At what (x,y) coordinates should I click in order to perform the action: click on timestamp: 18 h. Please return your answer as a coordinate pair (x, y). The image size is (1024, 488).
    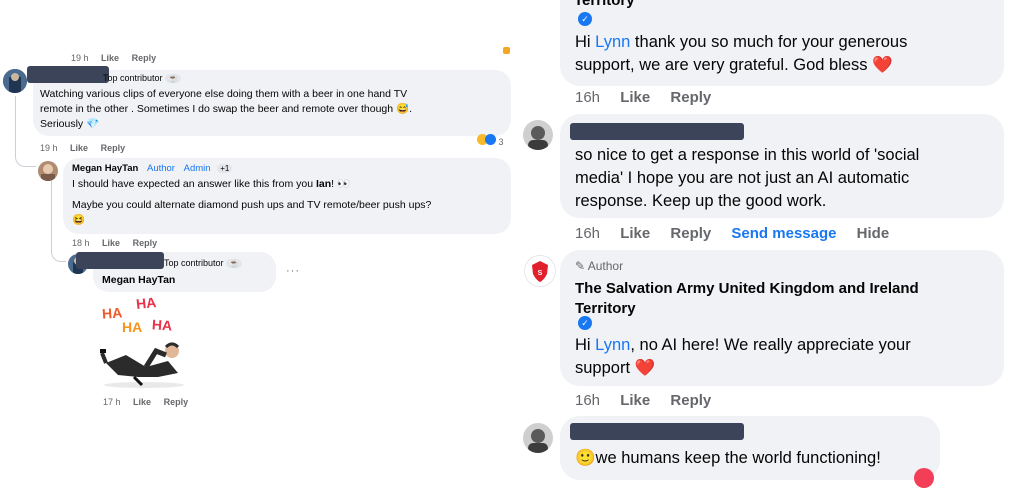
    Looking at the image, I should click on (81, 243).